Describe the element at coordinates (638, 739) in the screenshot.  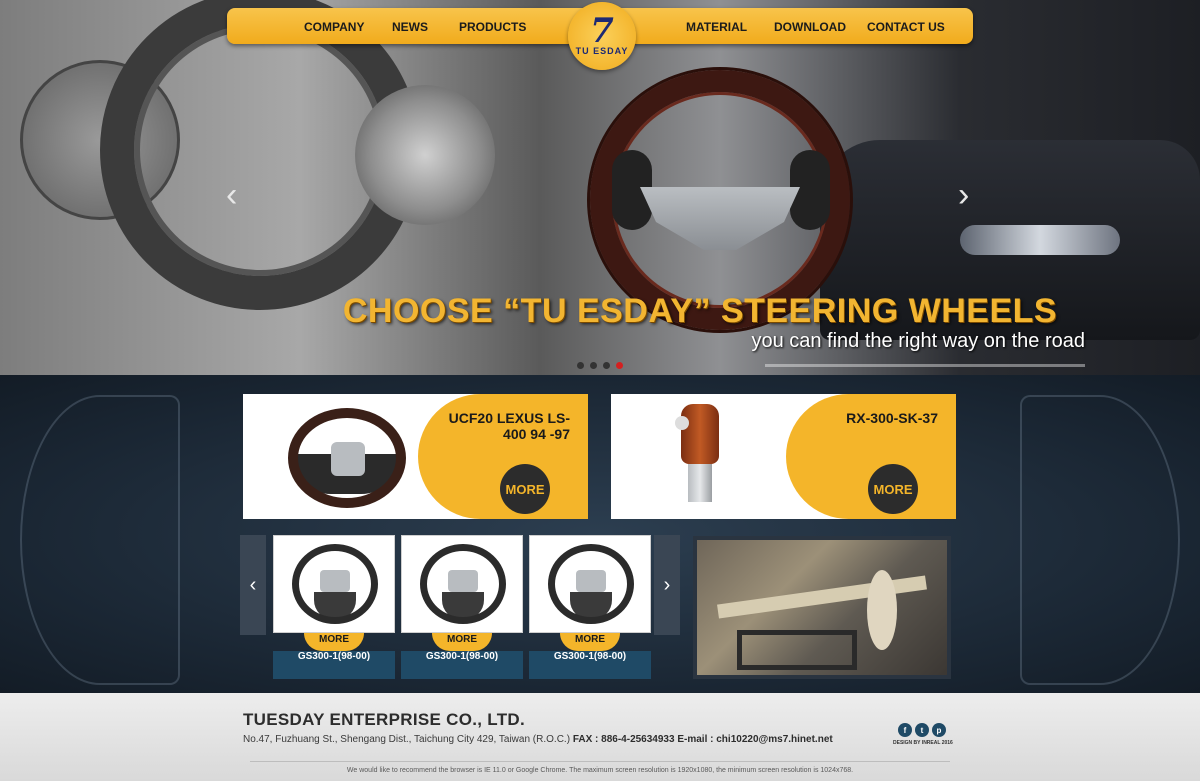
I see `fax-number: 886-4-25634933` at that location.